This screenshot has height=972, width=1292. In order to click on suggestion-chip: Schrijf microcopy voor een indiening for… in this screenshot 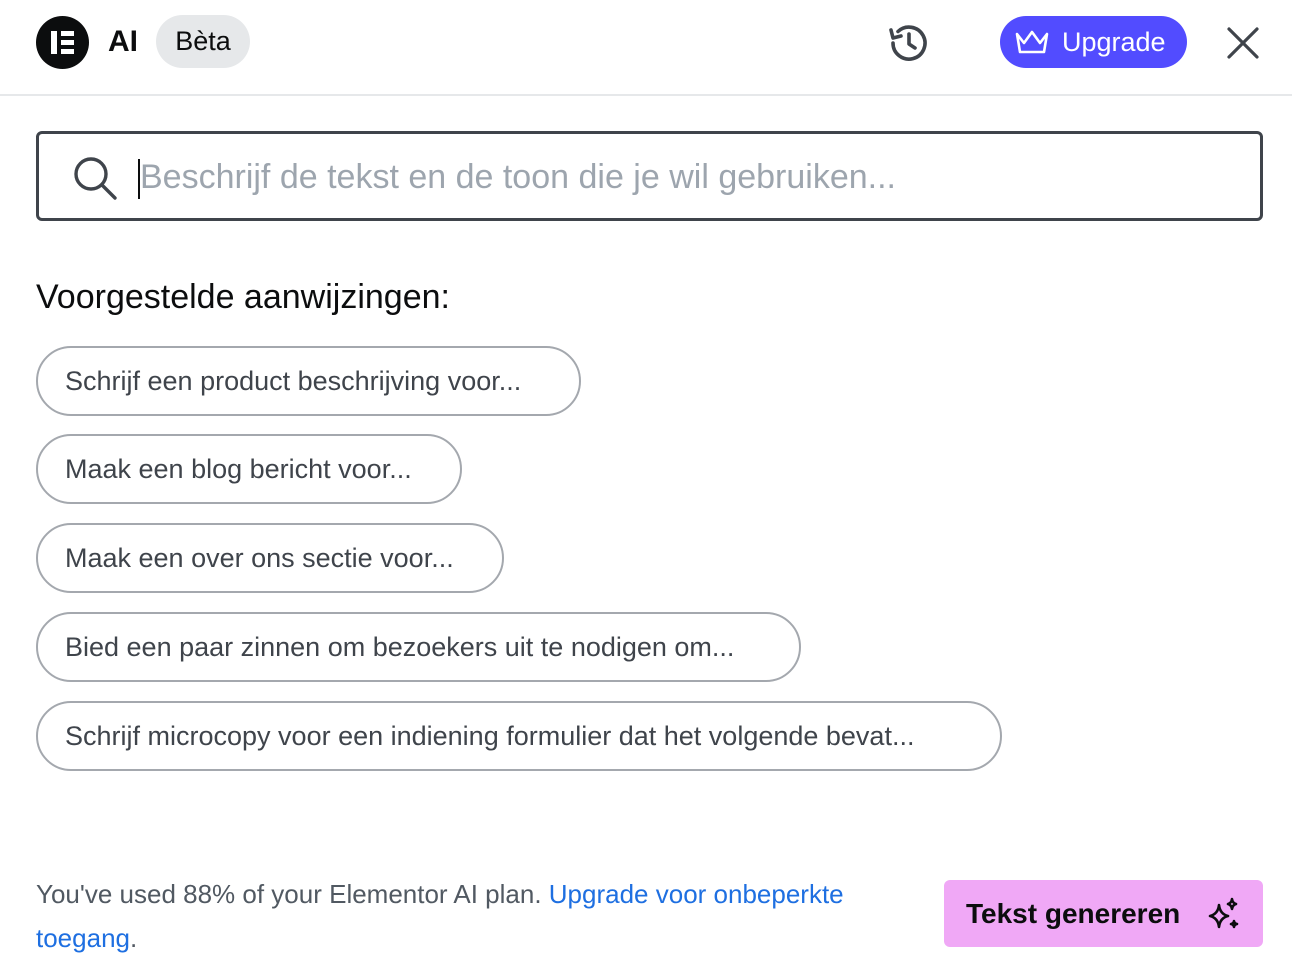, I will do `click(519, 736)`.